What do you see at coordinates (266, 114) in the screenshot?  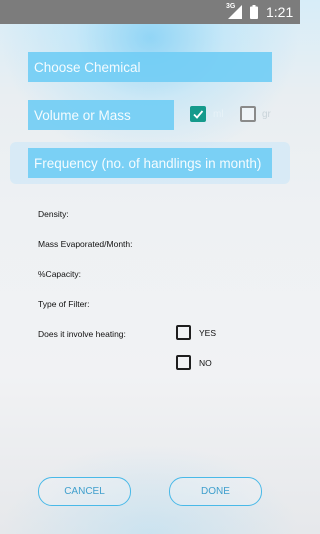 I see `gr-label: gr` at bounding box center [266, 114].